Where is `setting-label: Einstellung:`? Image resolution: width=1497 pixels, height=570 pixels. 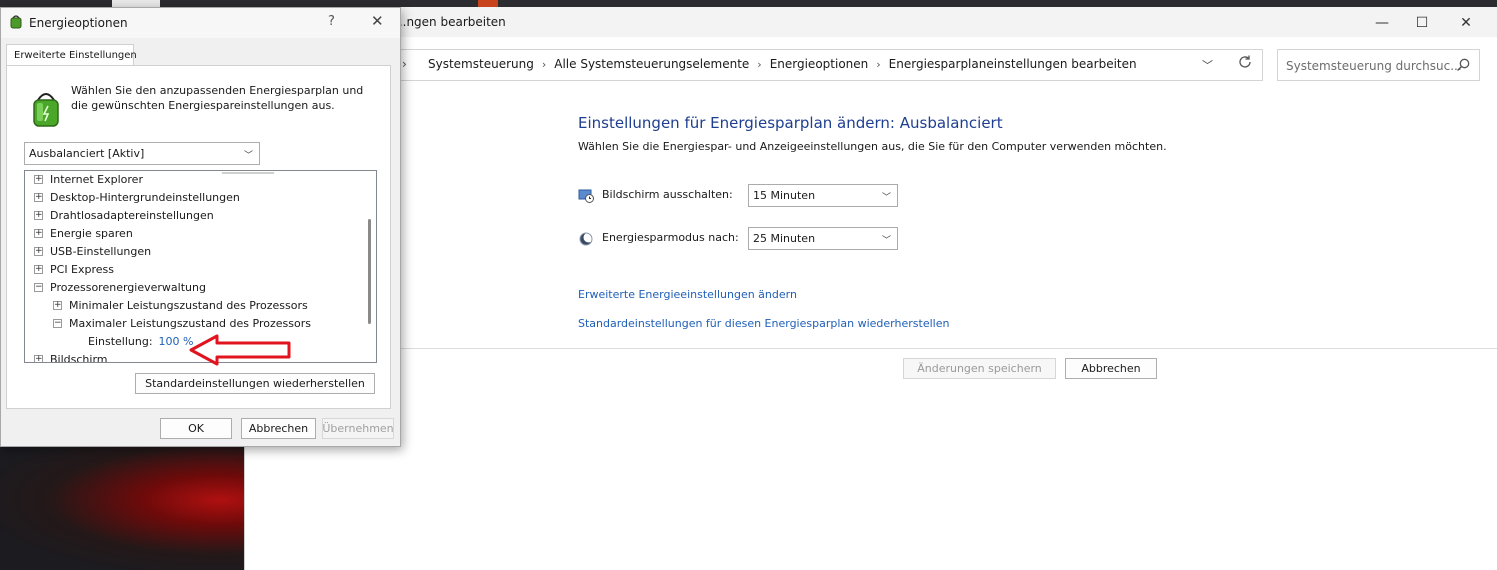 setting-label: Einstellung: is located at coordinates (120, 341).